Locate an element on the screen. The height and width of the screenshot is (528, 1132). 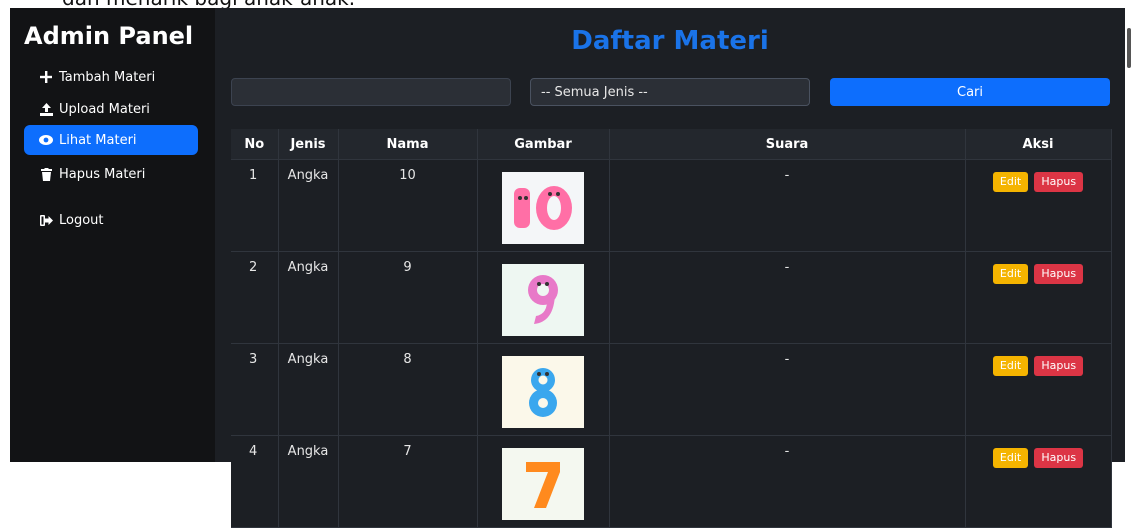
brand-title: Admin Panel is located at coordinates (109, 36).